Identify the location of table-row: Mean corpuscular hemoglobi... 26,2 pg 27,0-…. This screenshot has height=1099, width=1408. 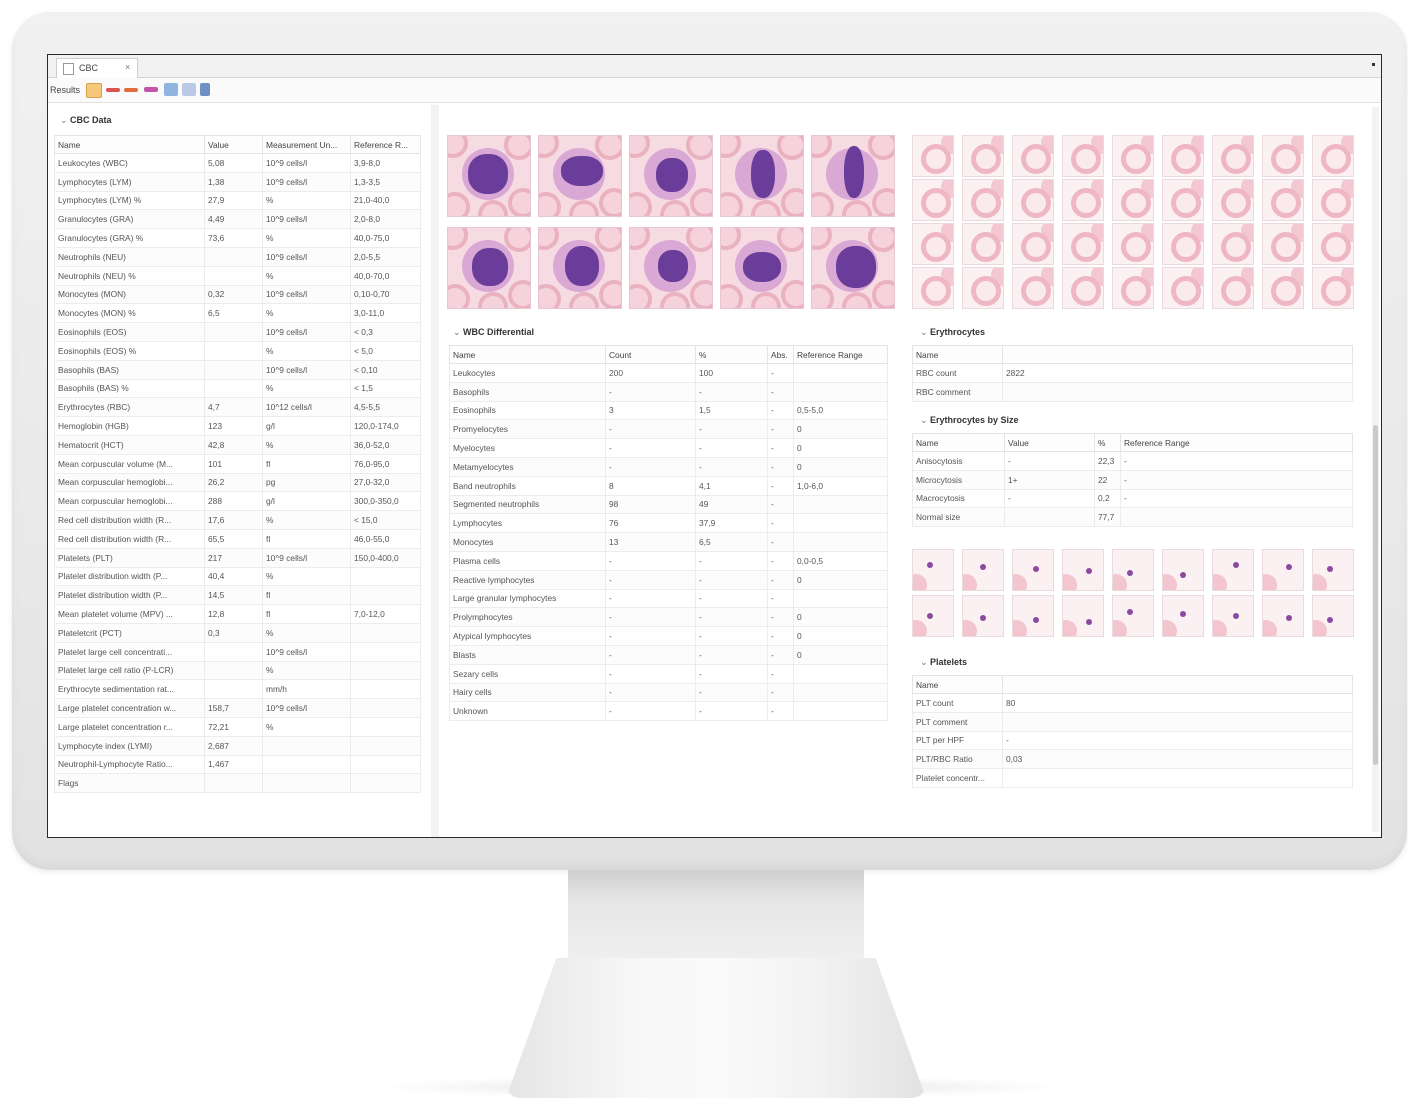
(237, 482).